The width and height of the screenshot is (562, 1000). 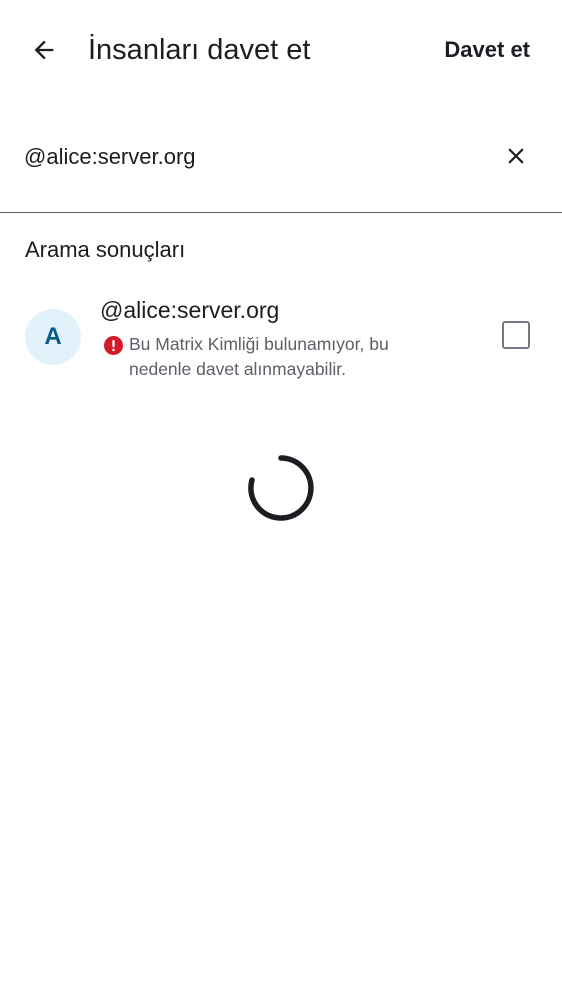 I want to click on close-icon, so click(x=516, y=156).